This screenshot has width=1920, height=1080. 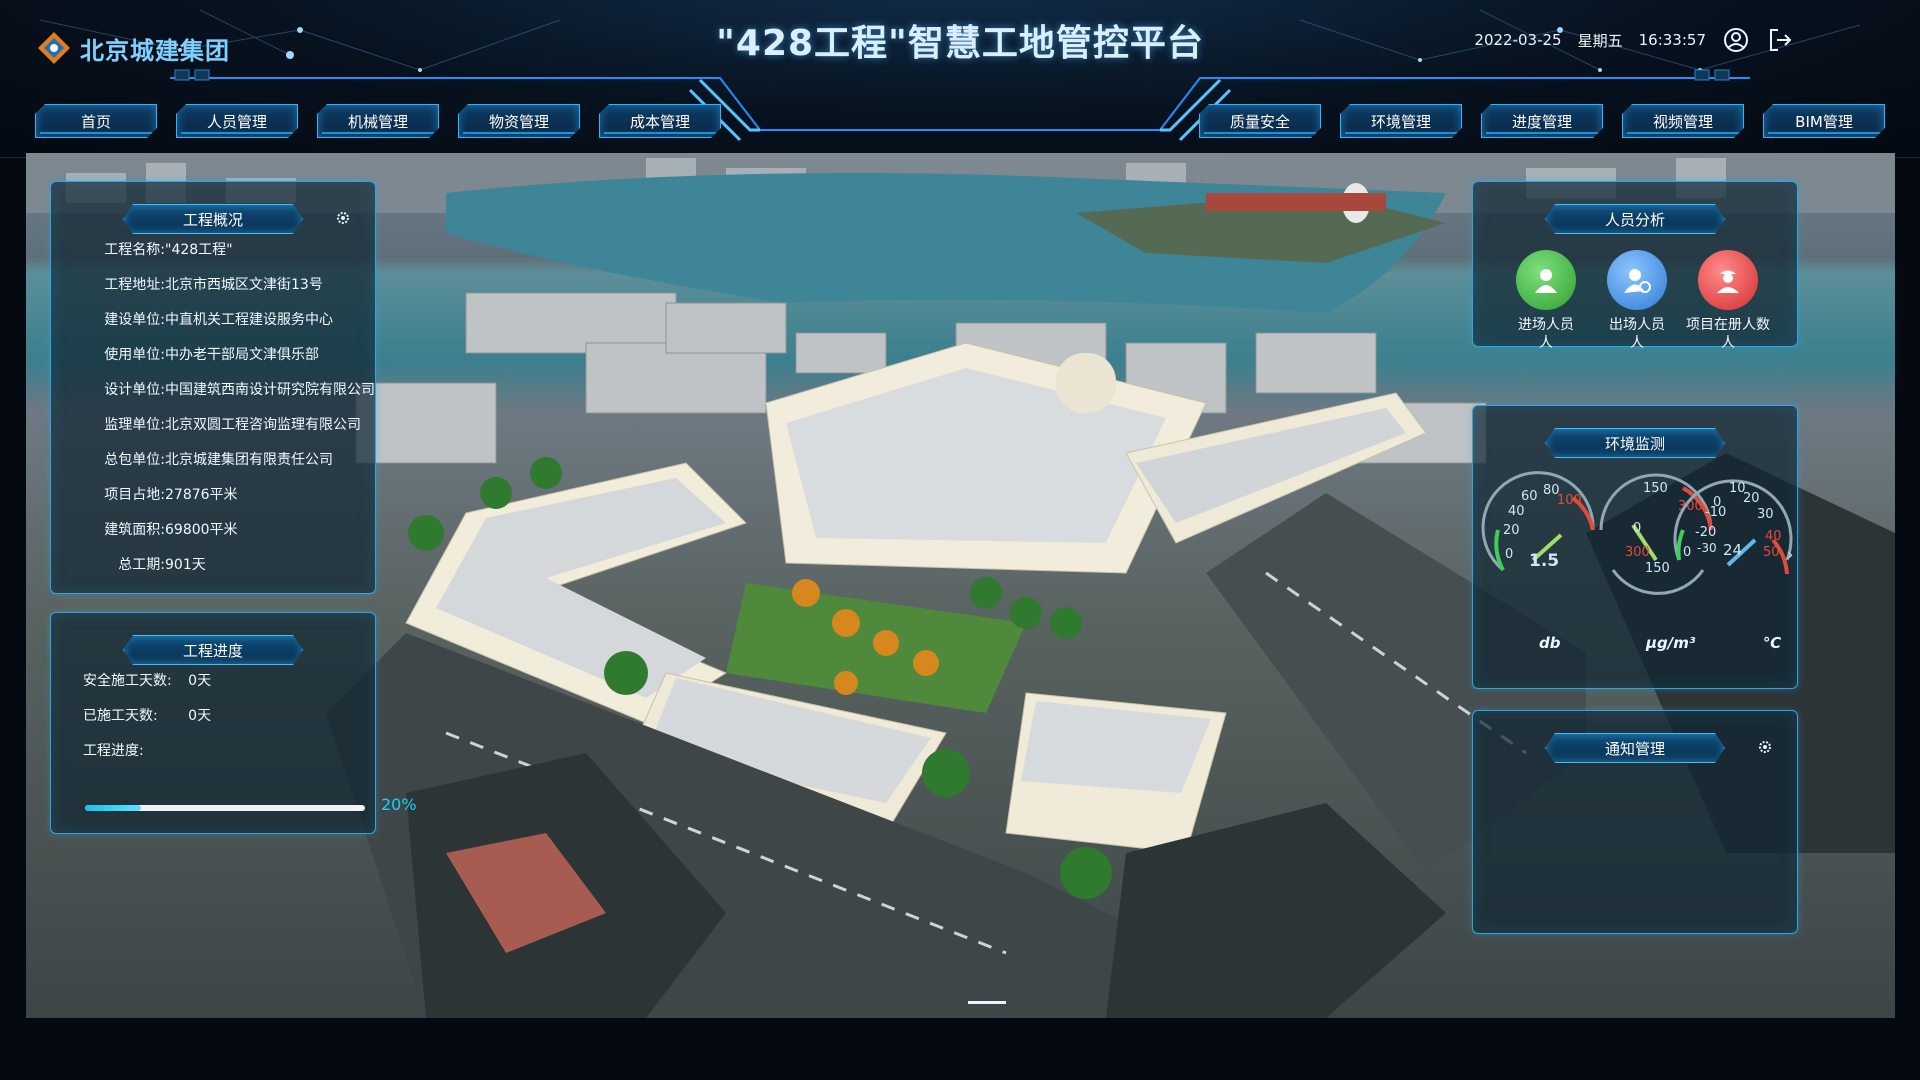 What do you see at coordinates (1655, 488) in the screenshot?
I see `pm-tick: 150` at bounding box center [1655, 488].